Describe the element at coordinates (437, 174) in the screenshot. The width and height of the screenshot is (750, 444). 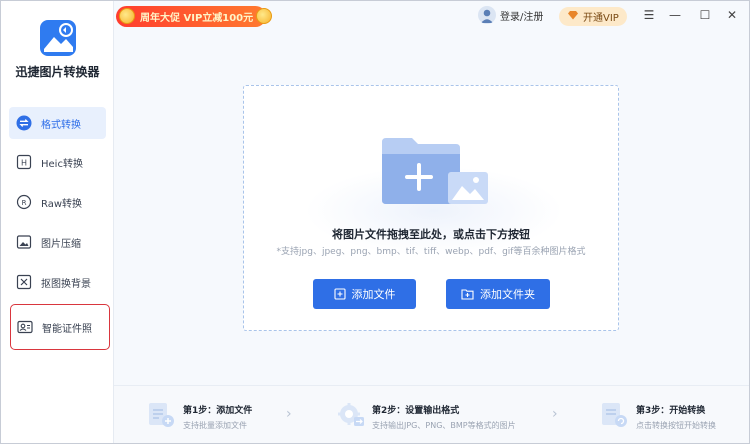
I see `folder-image-icon` at that location.